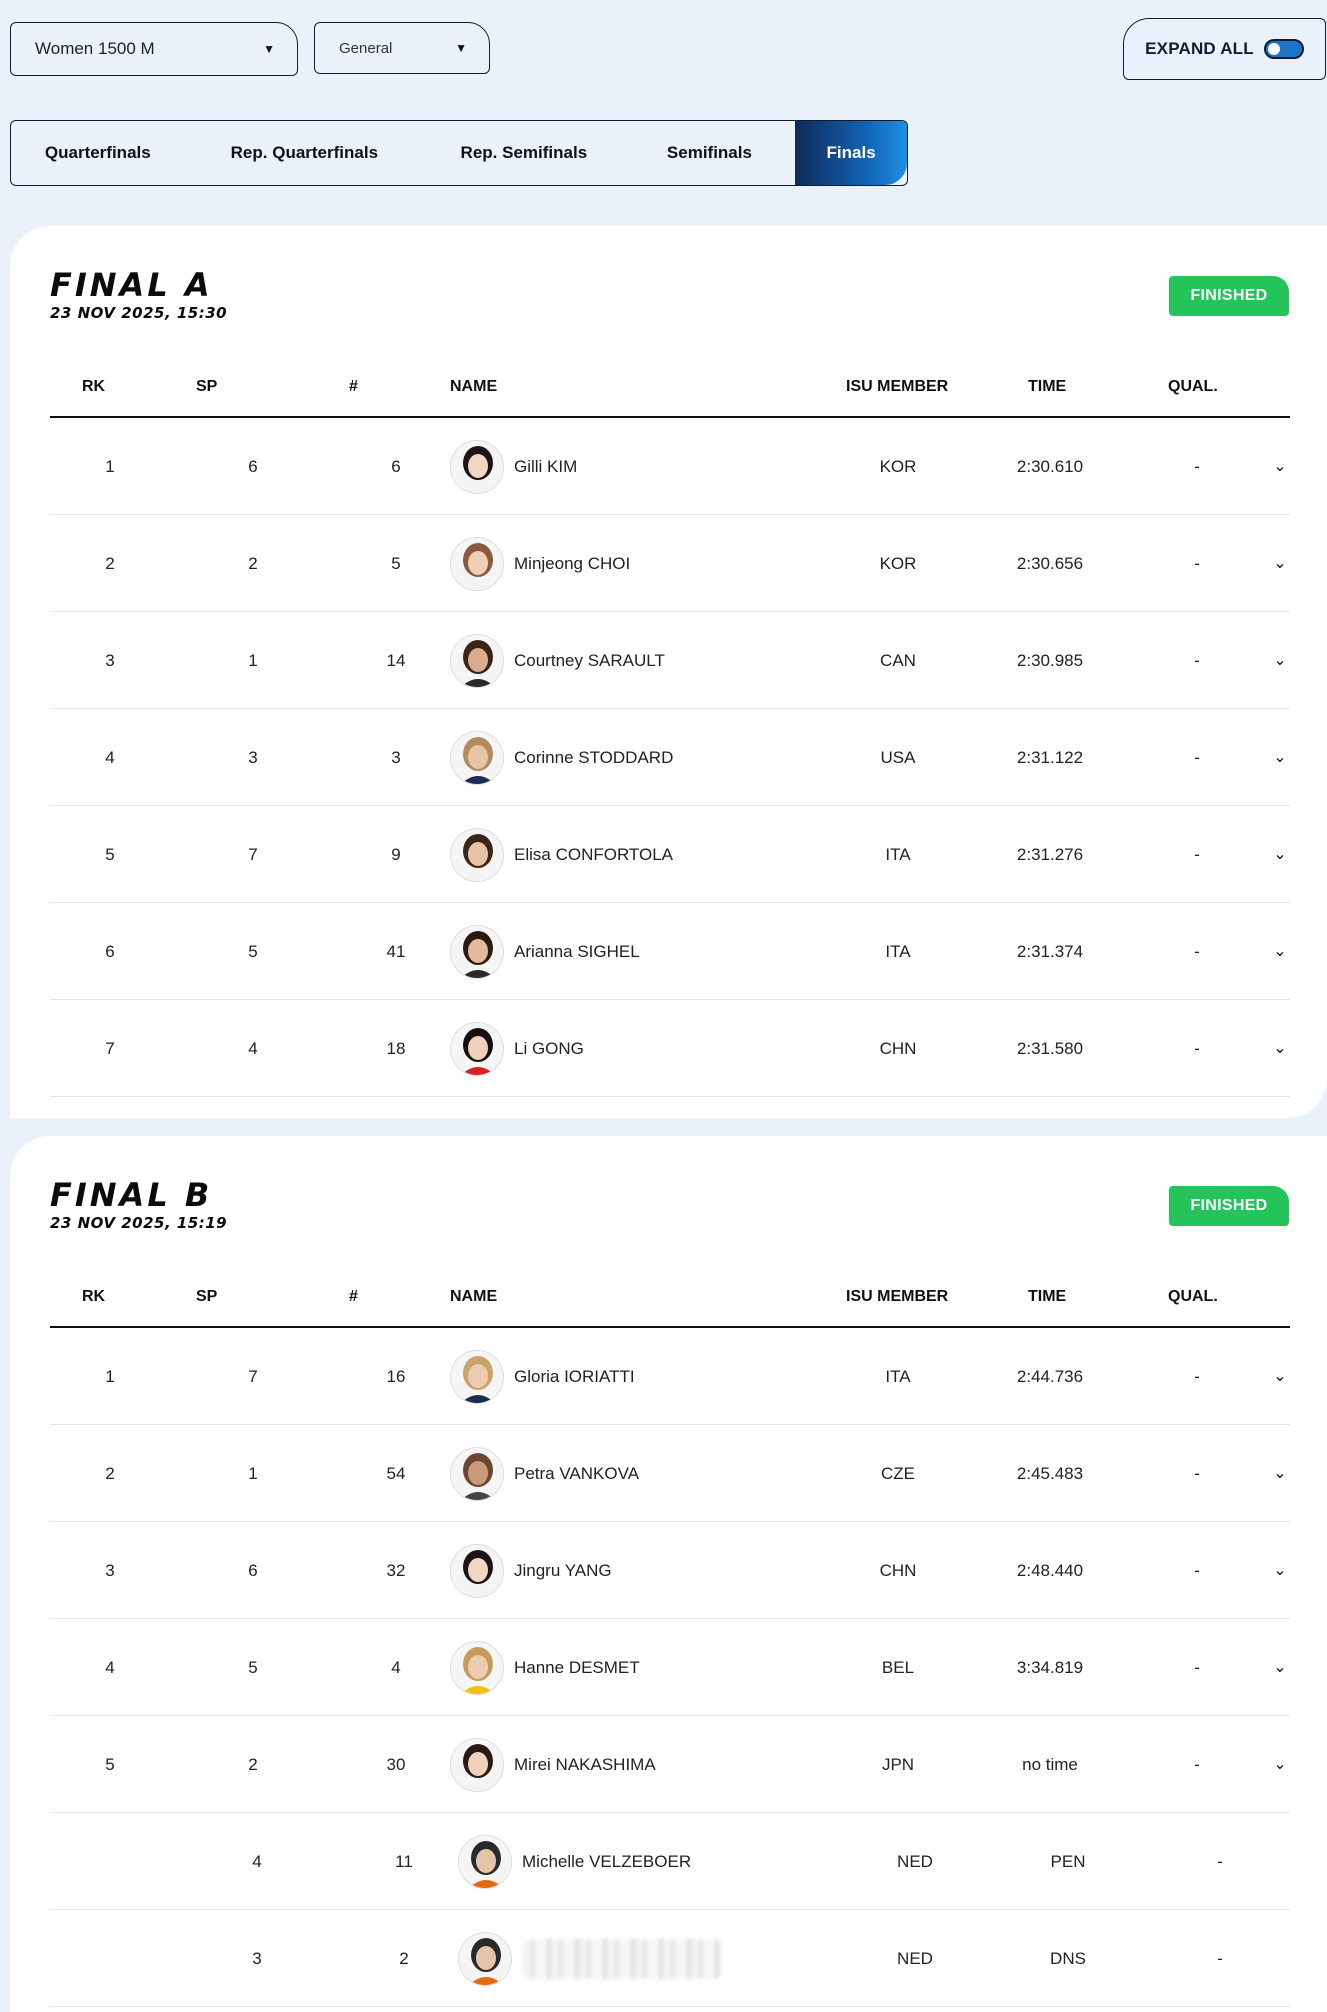 Image resolution: width=1327 pixels, height=2012 pixels. Describe the element at coordinates (557, 660) in the screenshot. I see `athlete: Courtney SARAULT` at that location.